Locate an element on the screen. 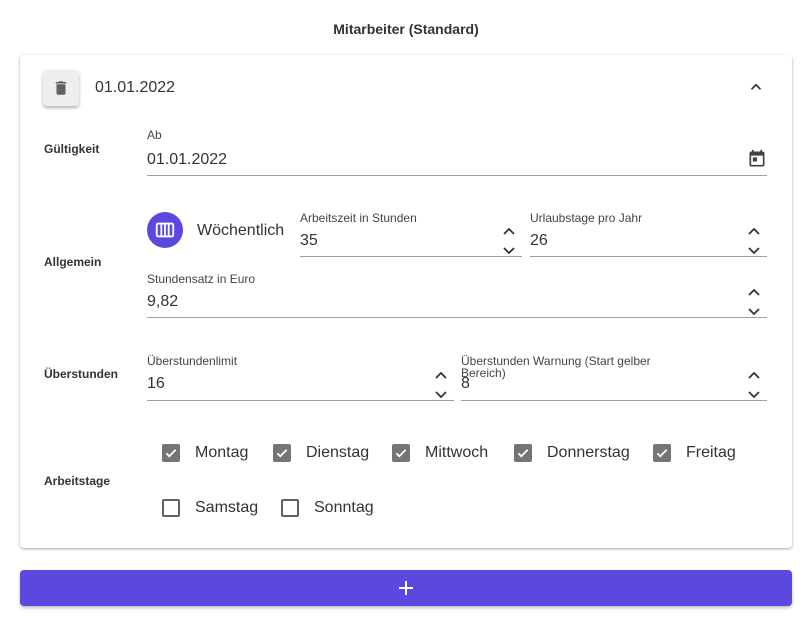 The width and height of the screenshot is (812, 626). overtime-warning-spinner is located at coordinates (754, 385).